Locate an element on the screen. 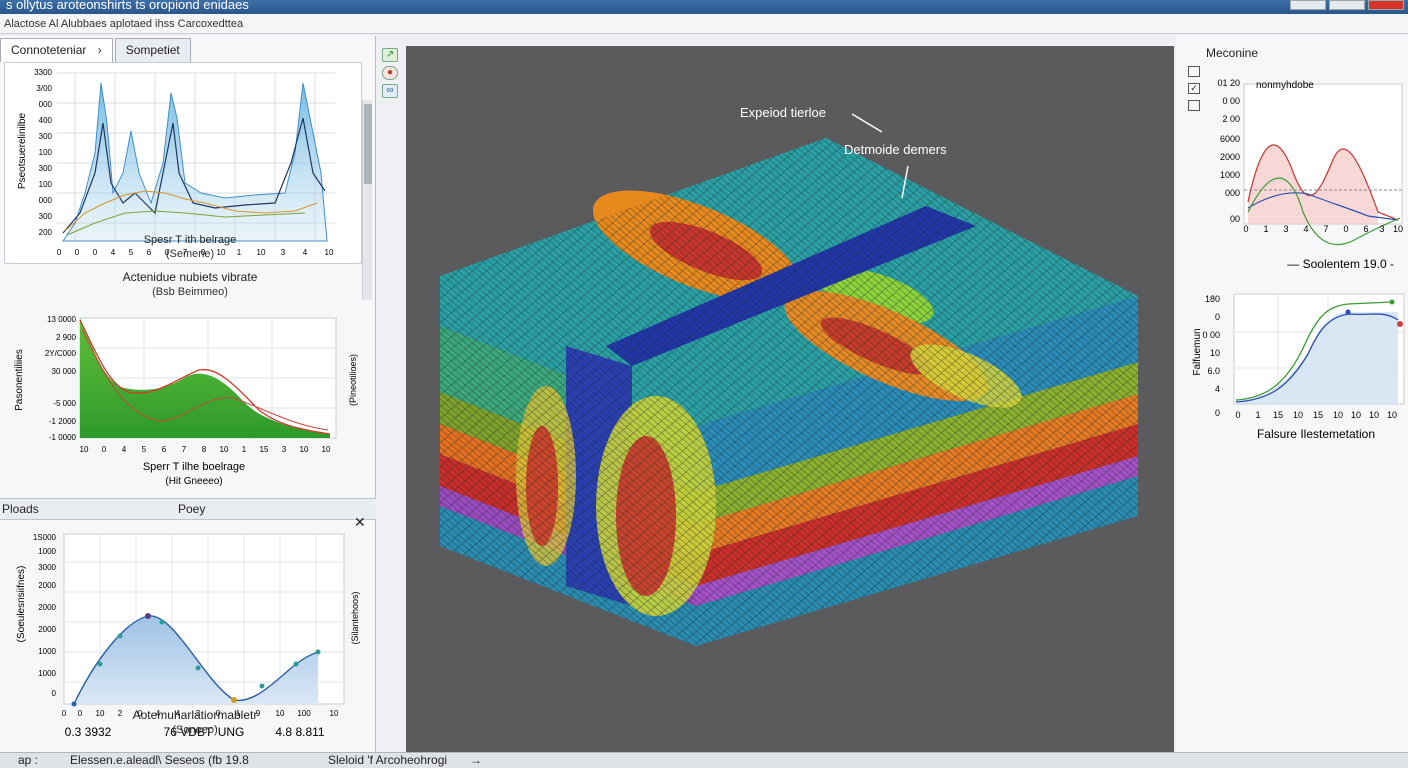  y-tick: 00 is located at coordinates (1235, 219).